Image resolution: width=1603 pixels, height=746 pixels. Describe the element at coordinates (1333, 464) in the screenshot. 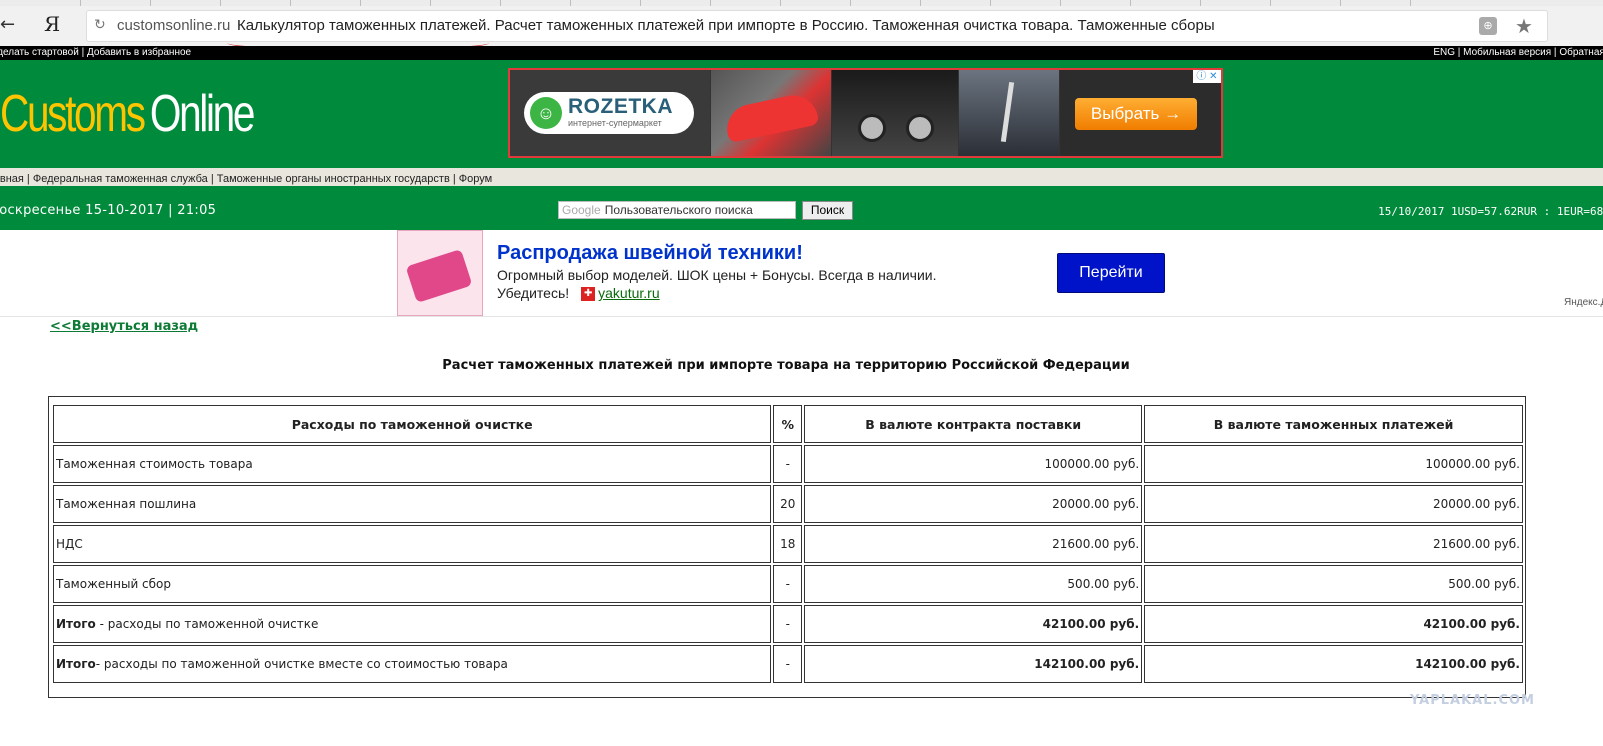

I see `row-payment-value: 100000.00 руб.` at that location.